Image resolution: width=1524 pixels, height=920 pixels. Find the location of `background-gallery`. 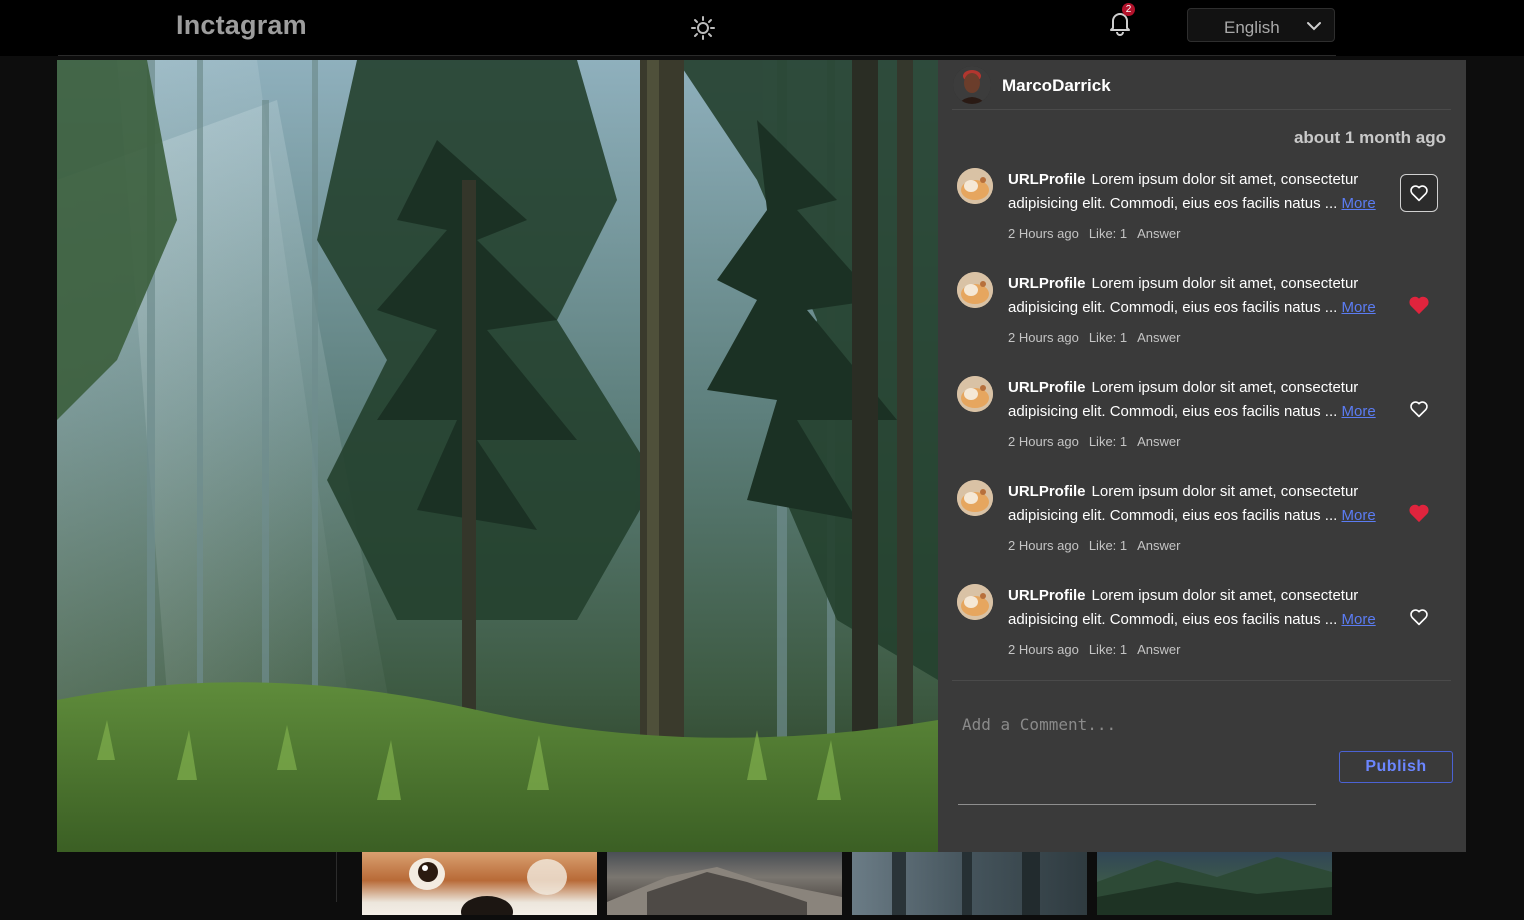

background-gallery is located at coordinates (762, 886).